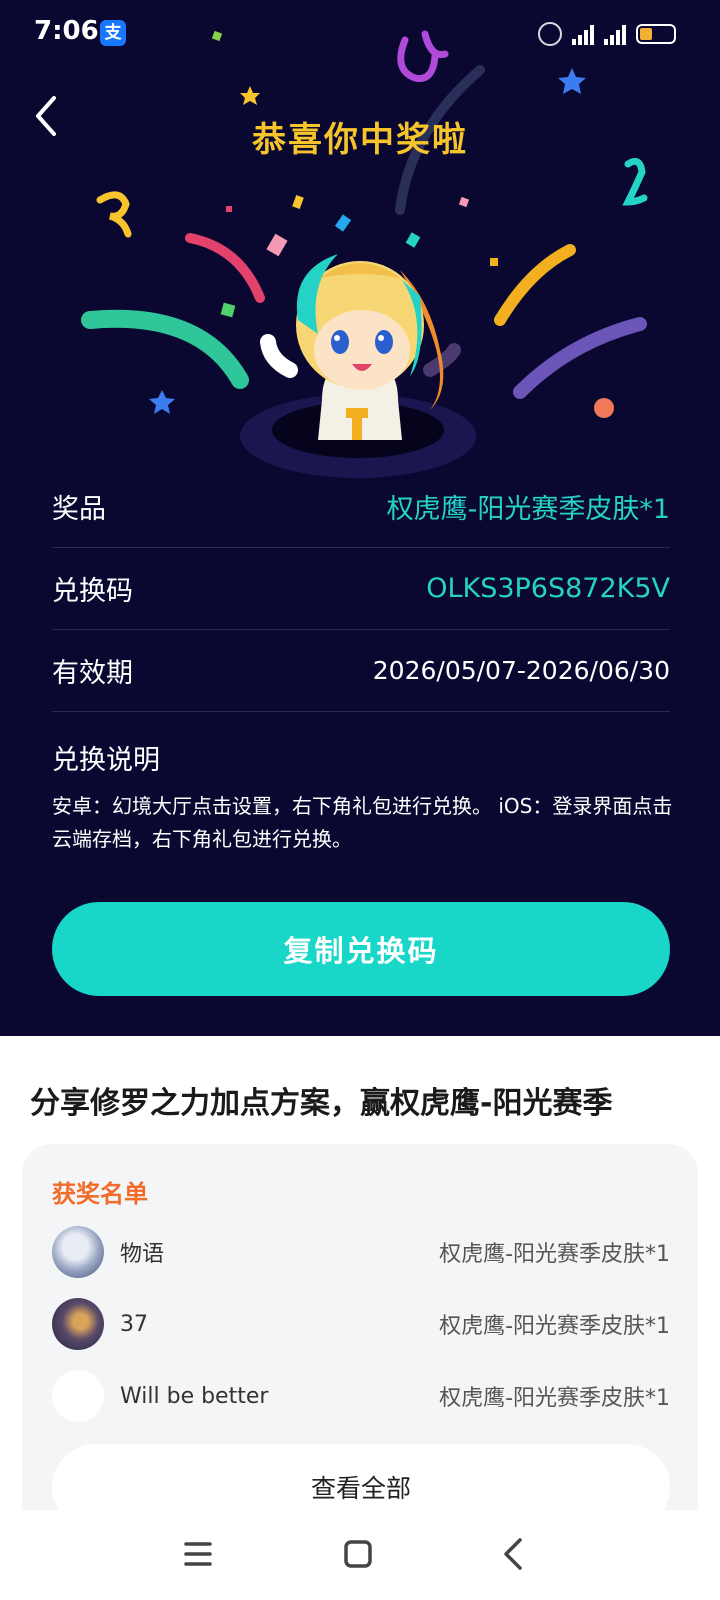 Image resolution: width=720 pixels, height=1600 pixels. I want to click on winner-name: Will be better, so click(194, 1396).